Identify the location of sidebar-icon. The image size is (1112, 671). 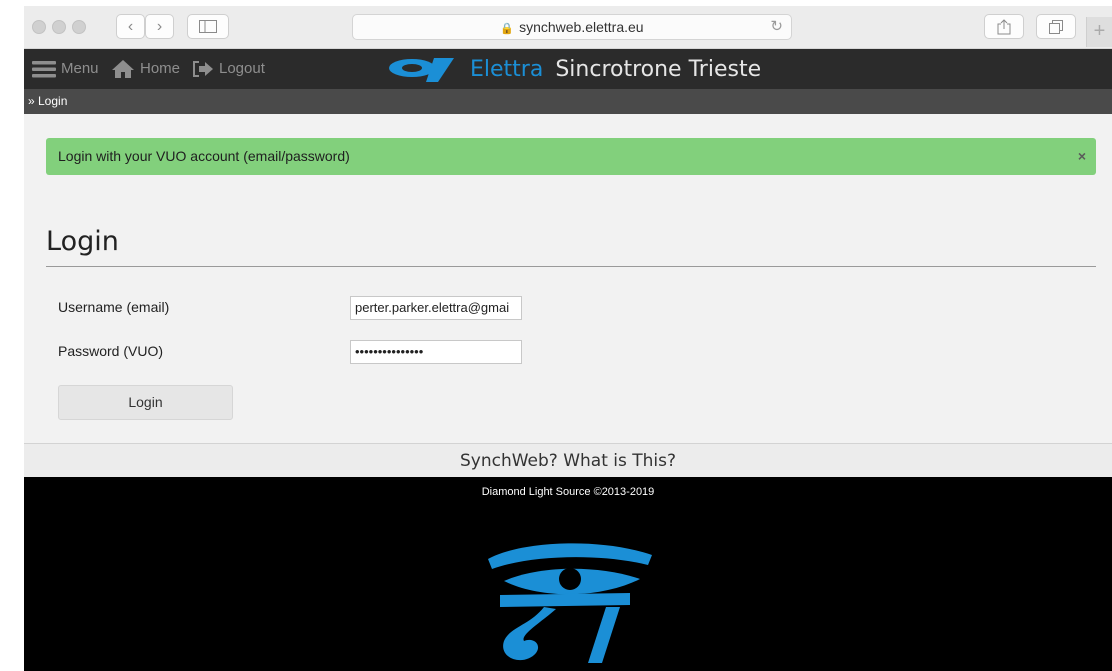
(208, 26).